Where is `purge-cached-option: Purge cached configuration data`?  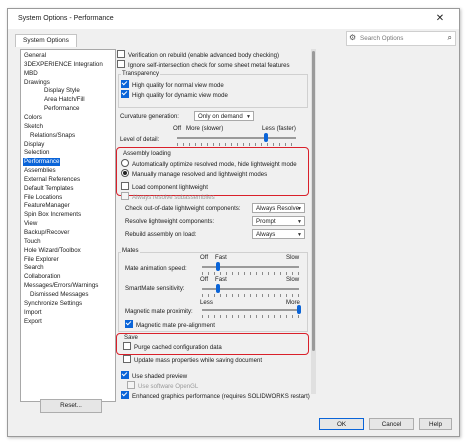
purge-cached-option: Purge cached configuration data is located at coordinates (172, 346).